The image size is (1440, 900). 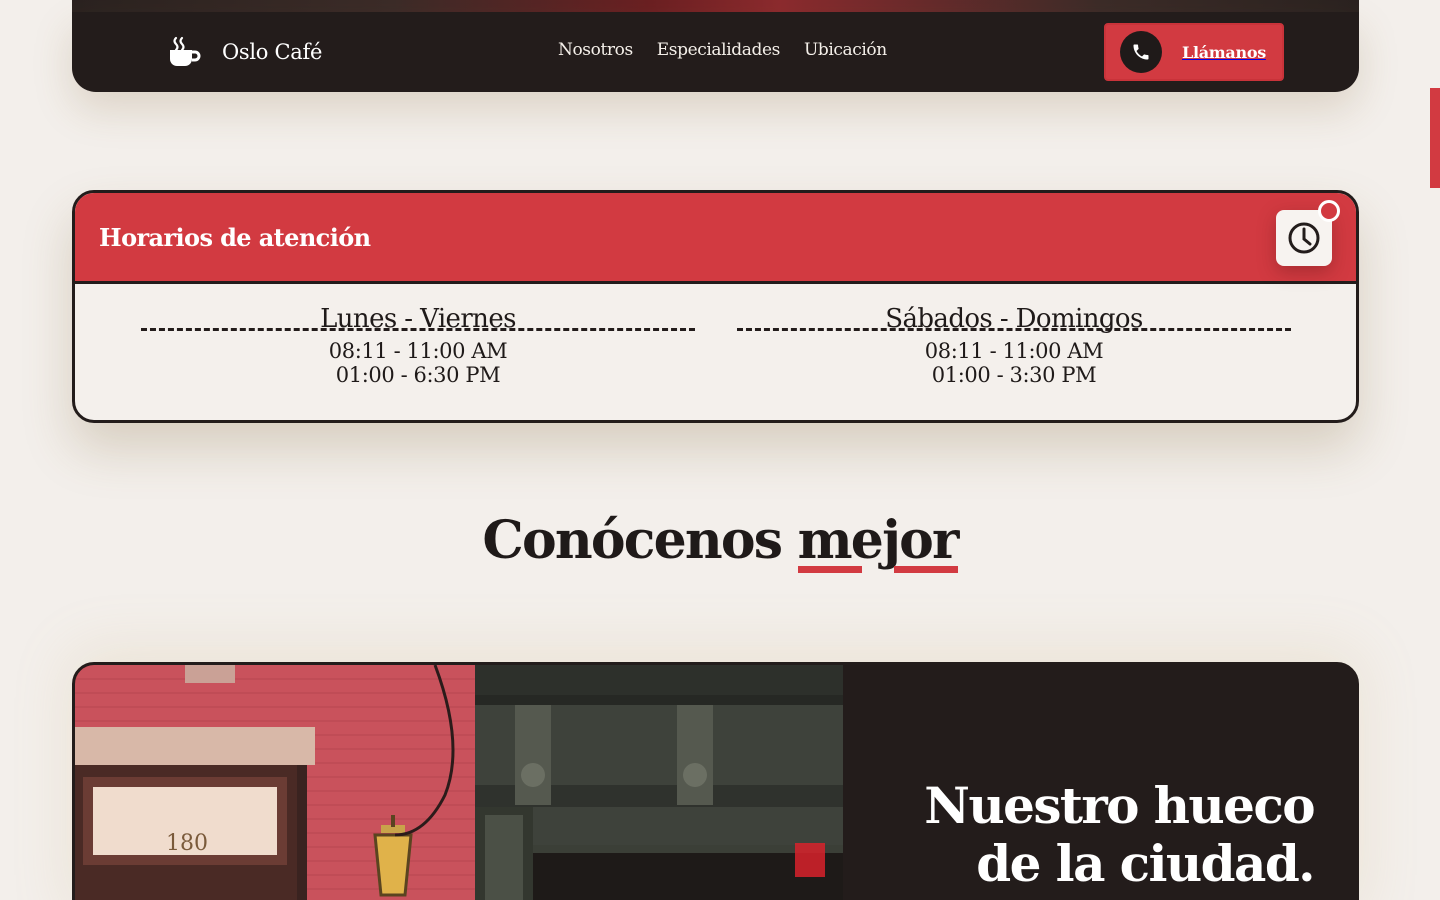 I want to click on brand-name: Oslo Café, so click(x=272, y=52).